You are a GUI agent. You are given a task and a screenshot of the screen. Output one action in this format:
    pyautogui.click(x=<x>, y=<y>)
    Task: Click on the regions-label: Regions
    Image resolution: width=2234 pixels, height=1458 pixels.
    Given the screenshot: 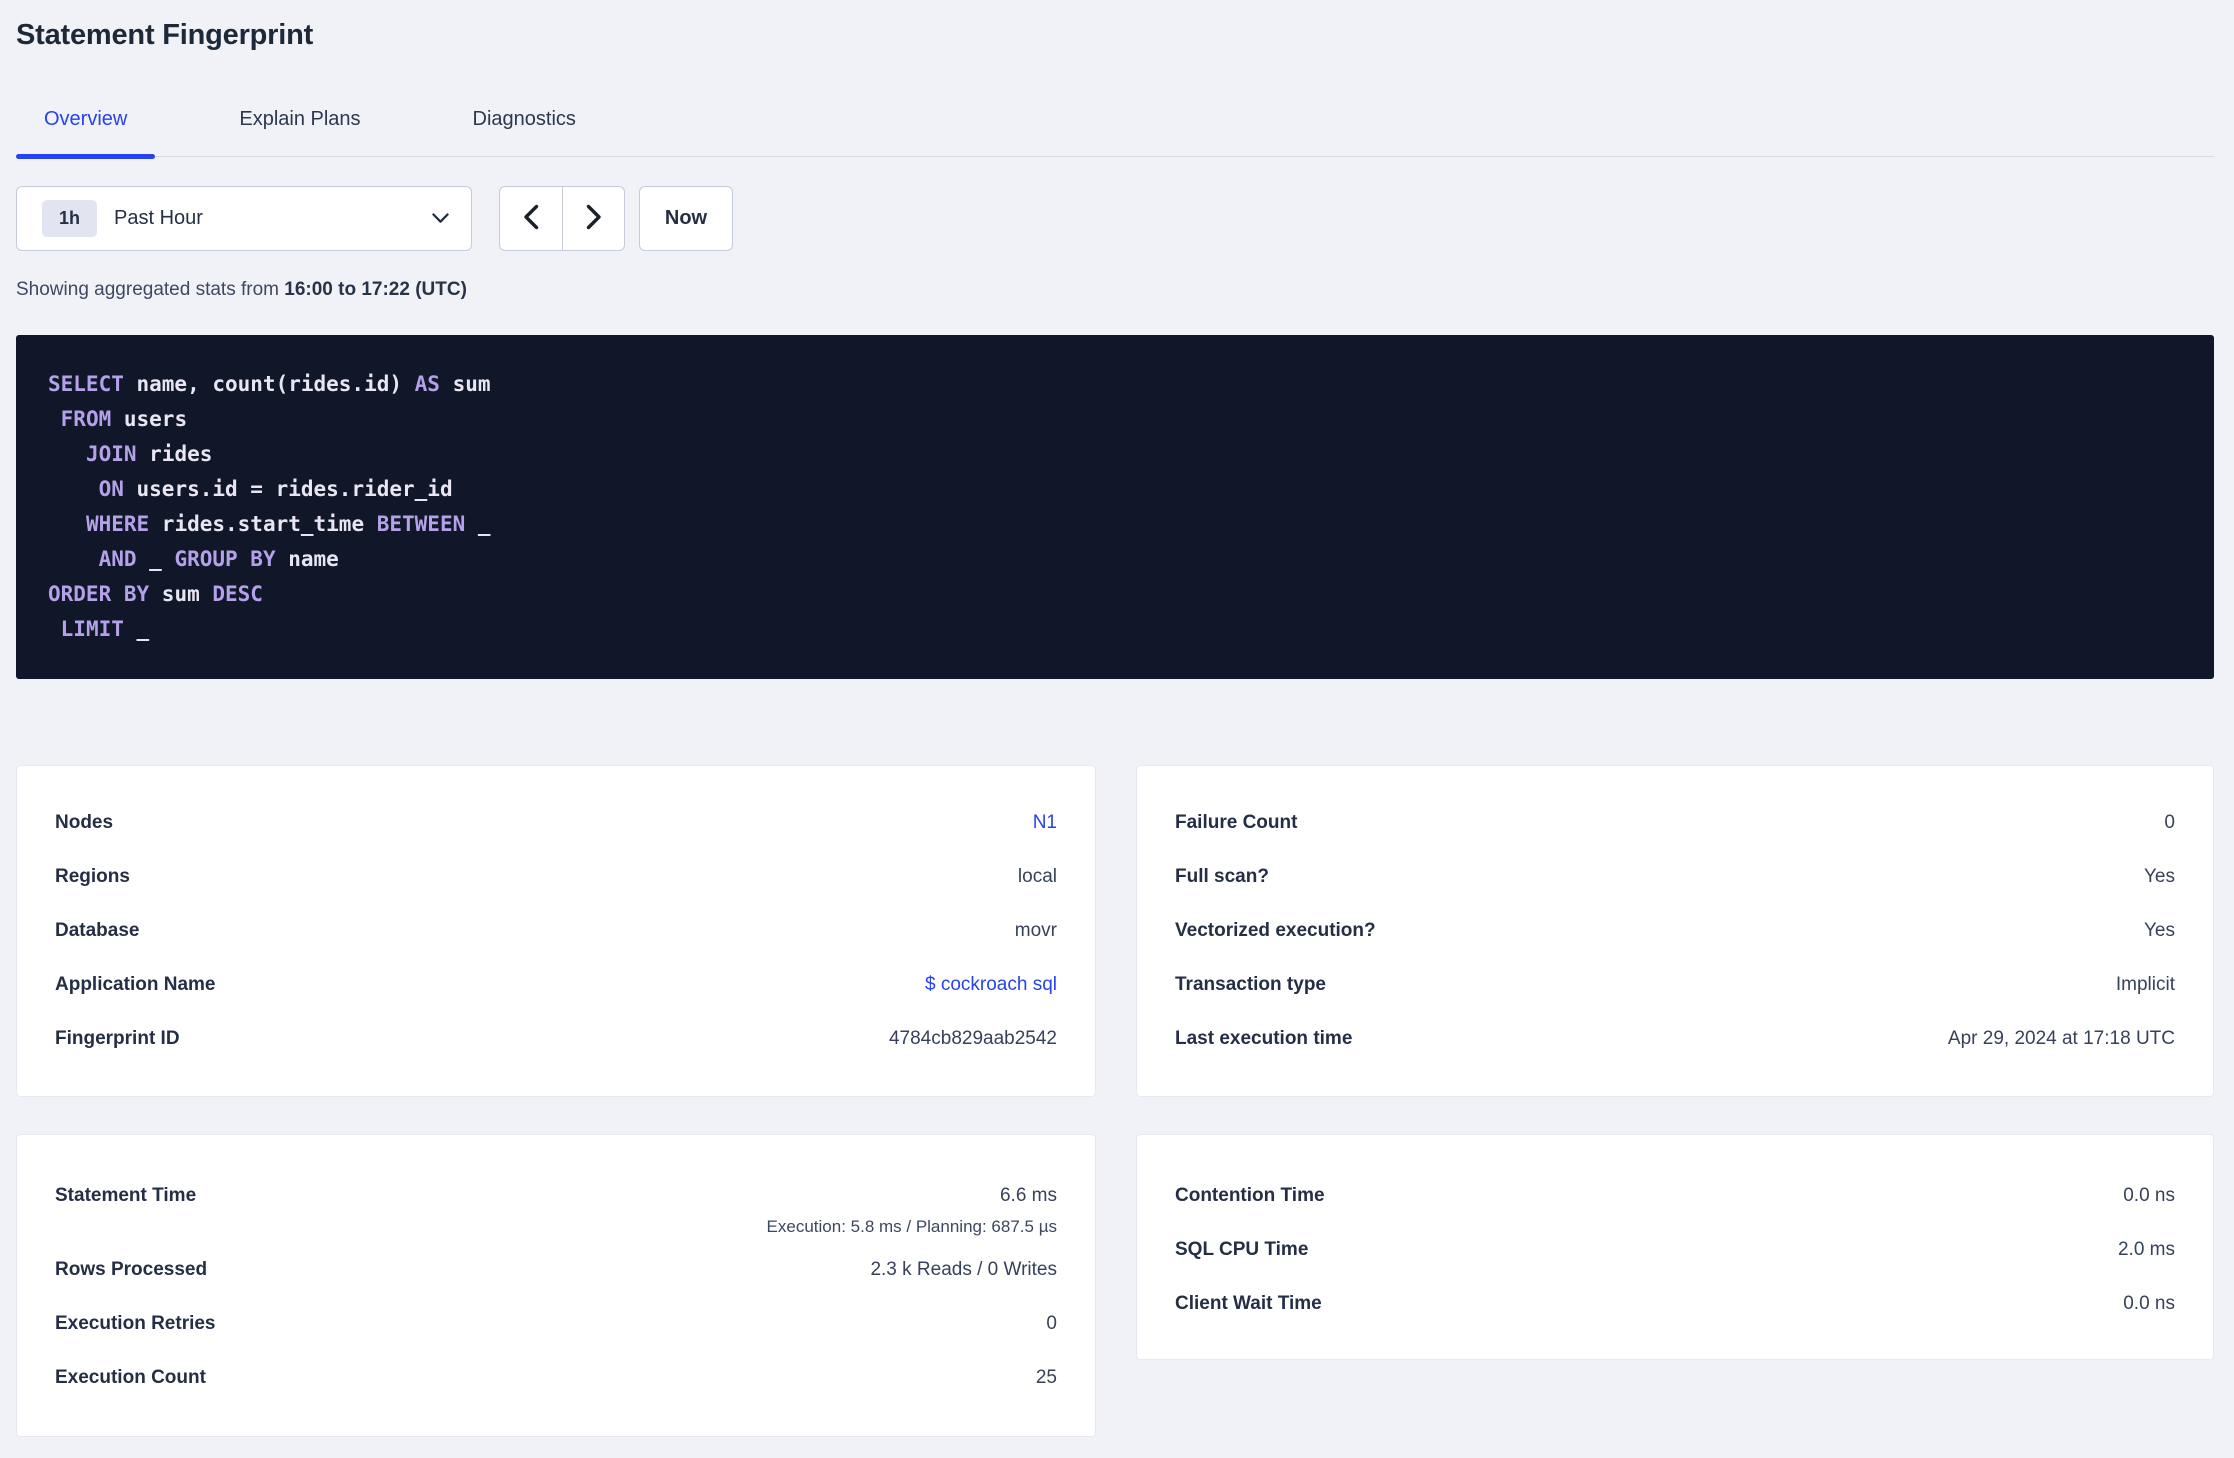 What is the action you would take?
    pyautogui.click(x=92, y=876)
    